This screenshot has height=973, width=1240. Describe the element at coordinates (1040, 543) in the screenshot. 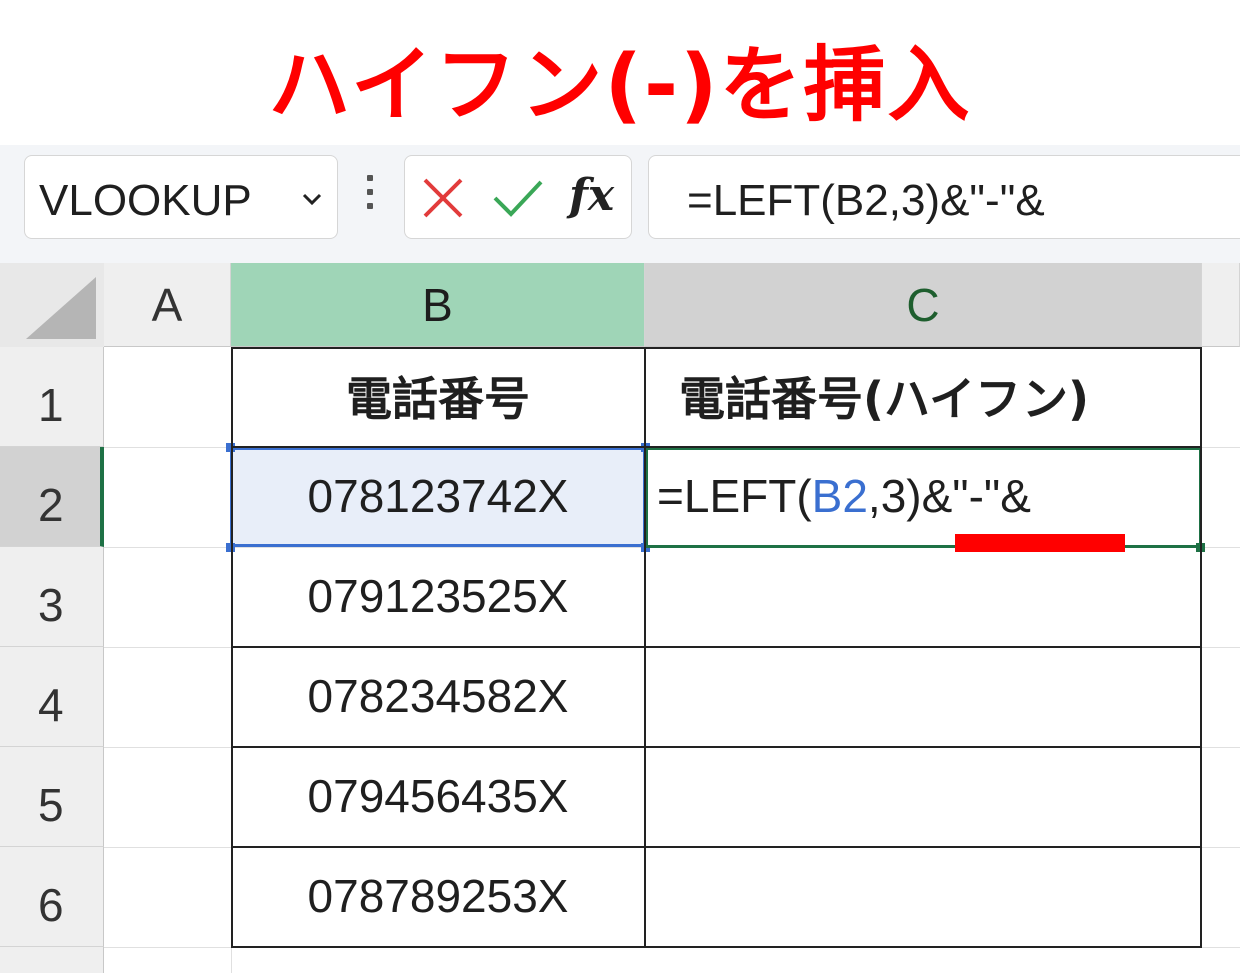

I see `highlight-underline` at that location.